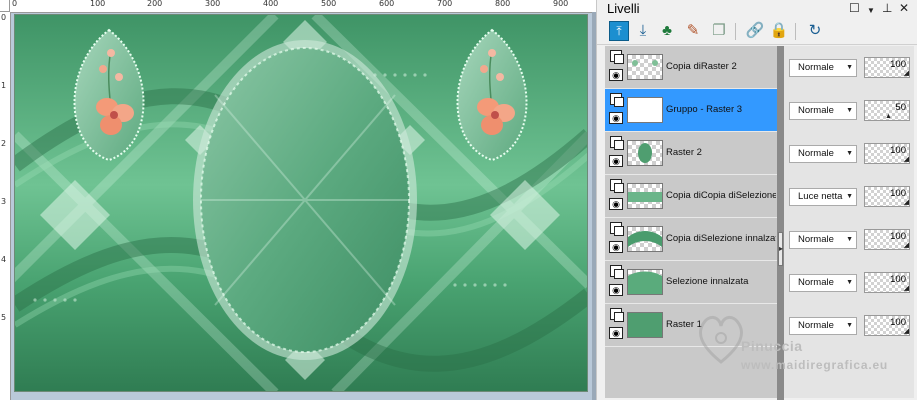  I want to click on layer-row: ◉ Selezione innalzata, so click(691, 282).